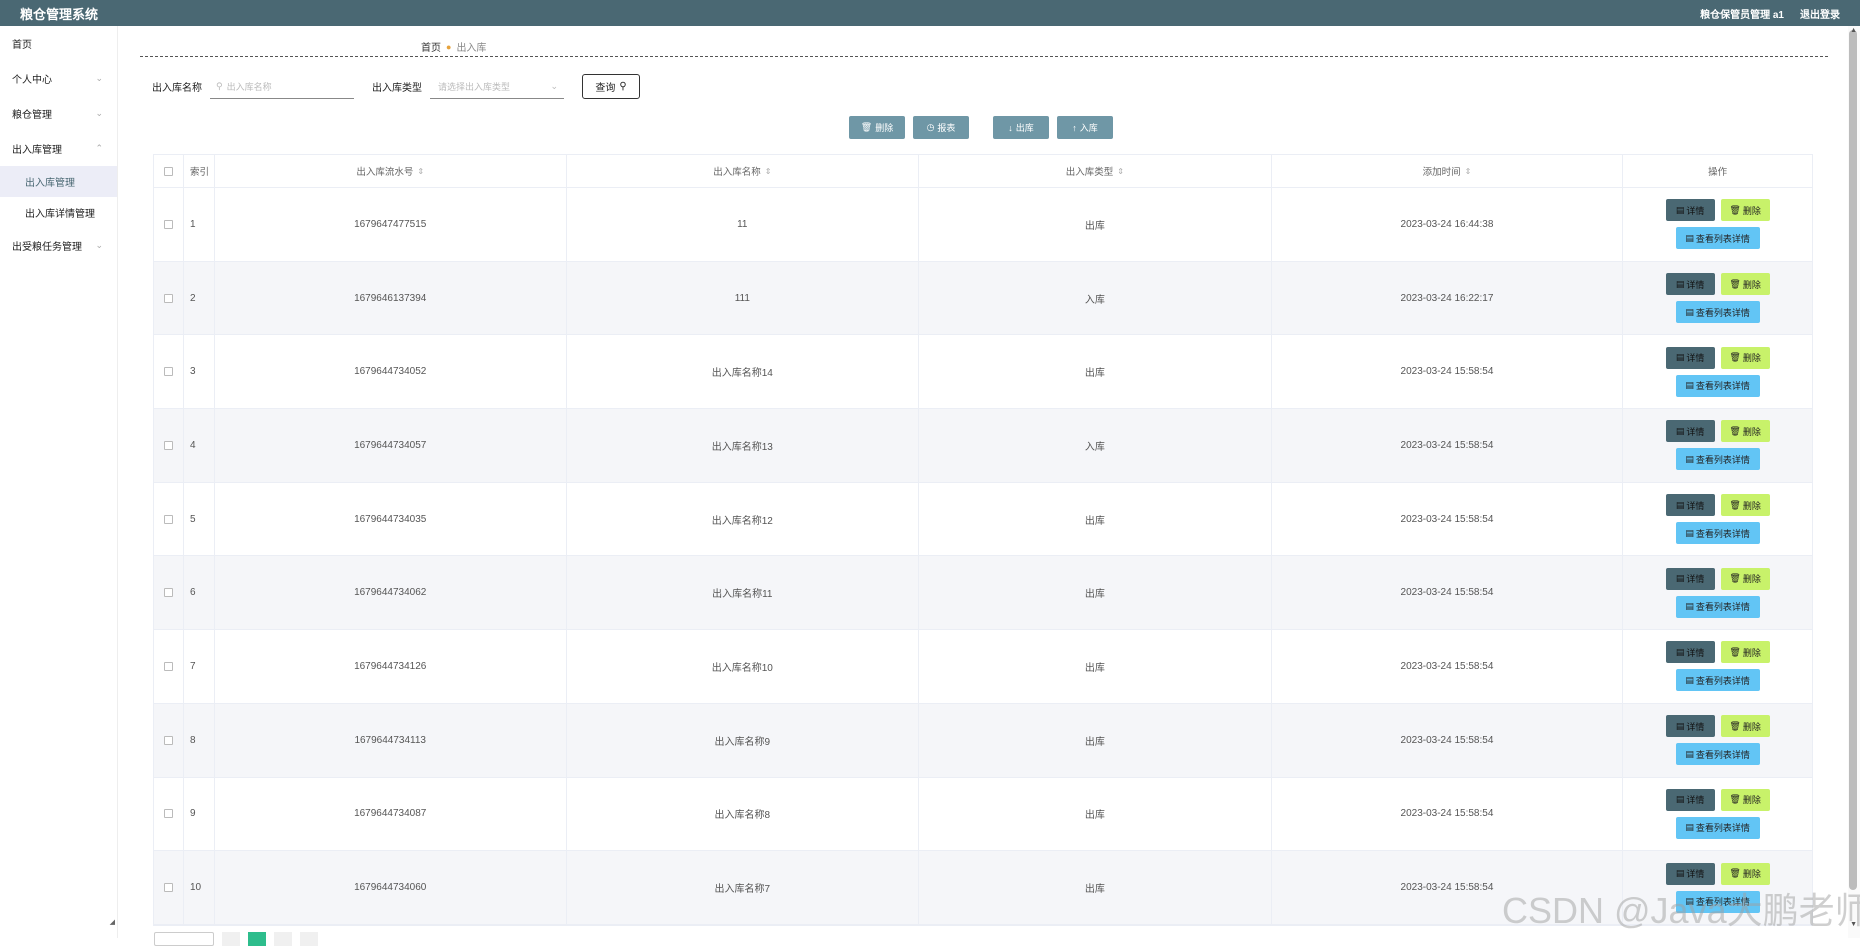 The image size is (1860, 946). I want to click on cell-serial: 1679644734057, so click(390, 445).